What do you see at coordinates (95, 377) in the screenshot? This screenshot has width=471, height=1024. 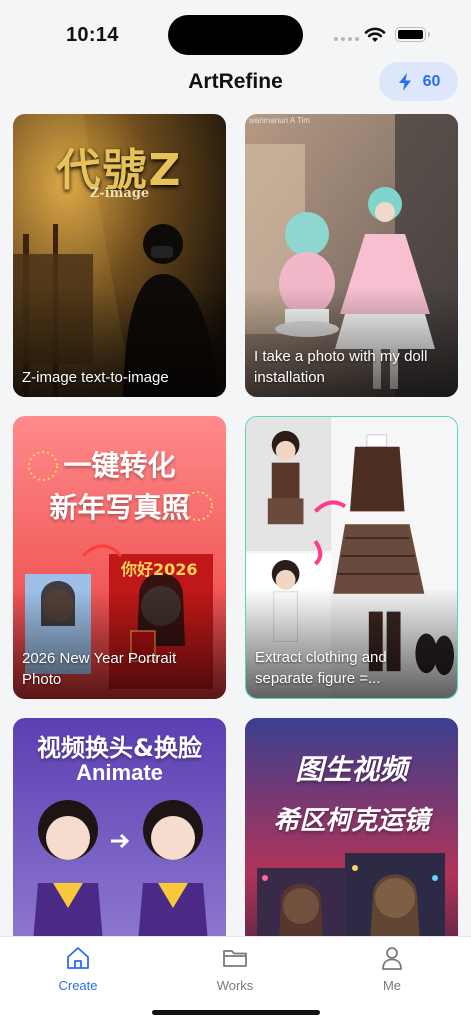 I see `card-label: Z-image text-to-image` at bounding box center [95, 377].